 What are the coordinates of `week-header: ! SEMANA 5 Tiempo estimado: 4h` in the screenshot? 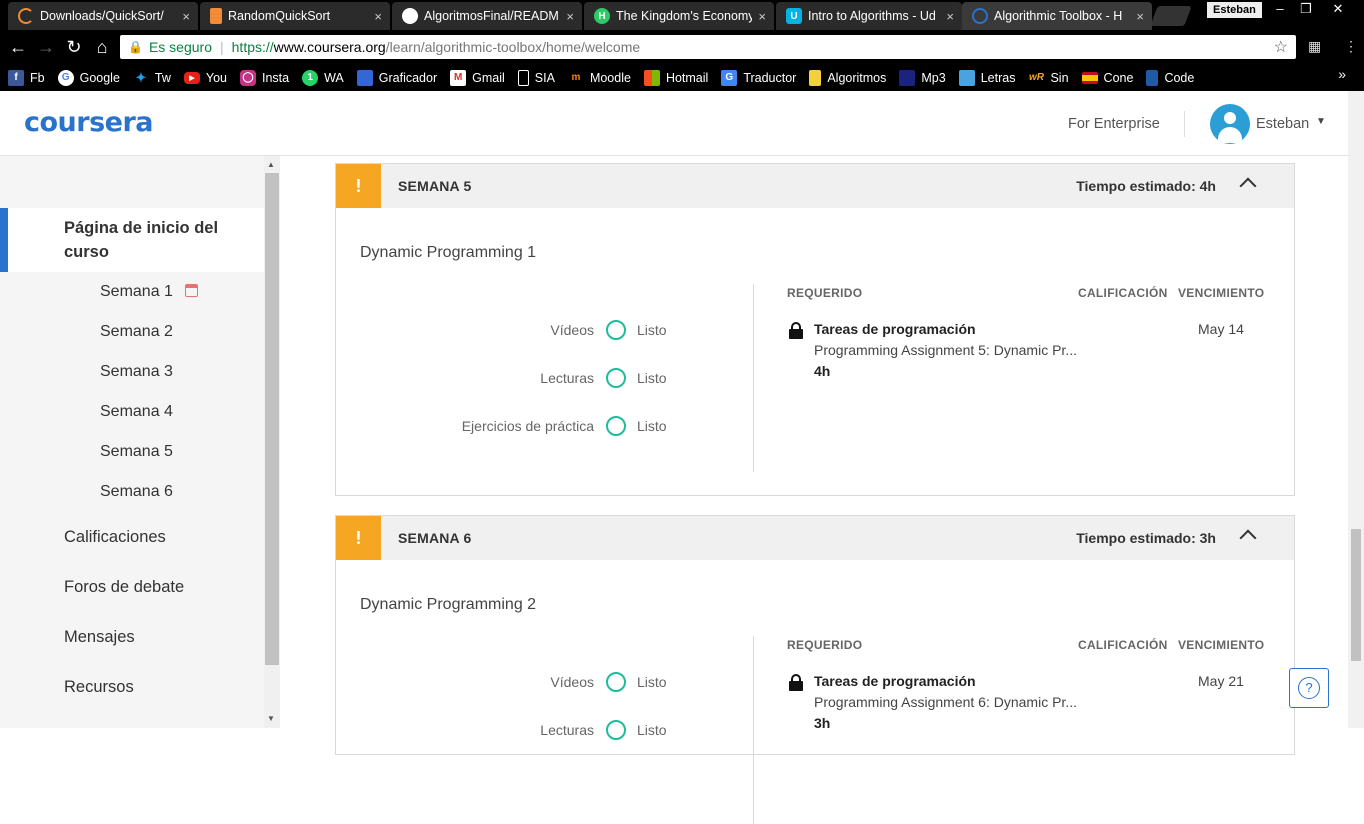 It's located at (815, 186).